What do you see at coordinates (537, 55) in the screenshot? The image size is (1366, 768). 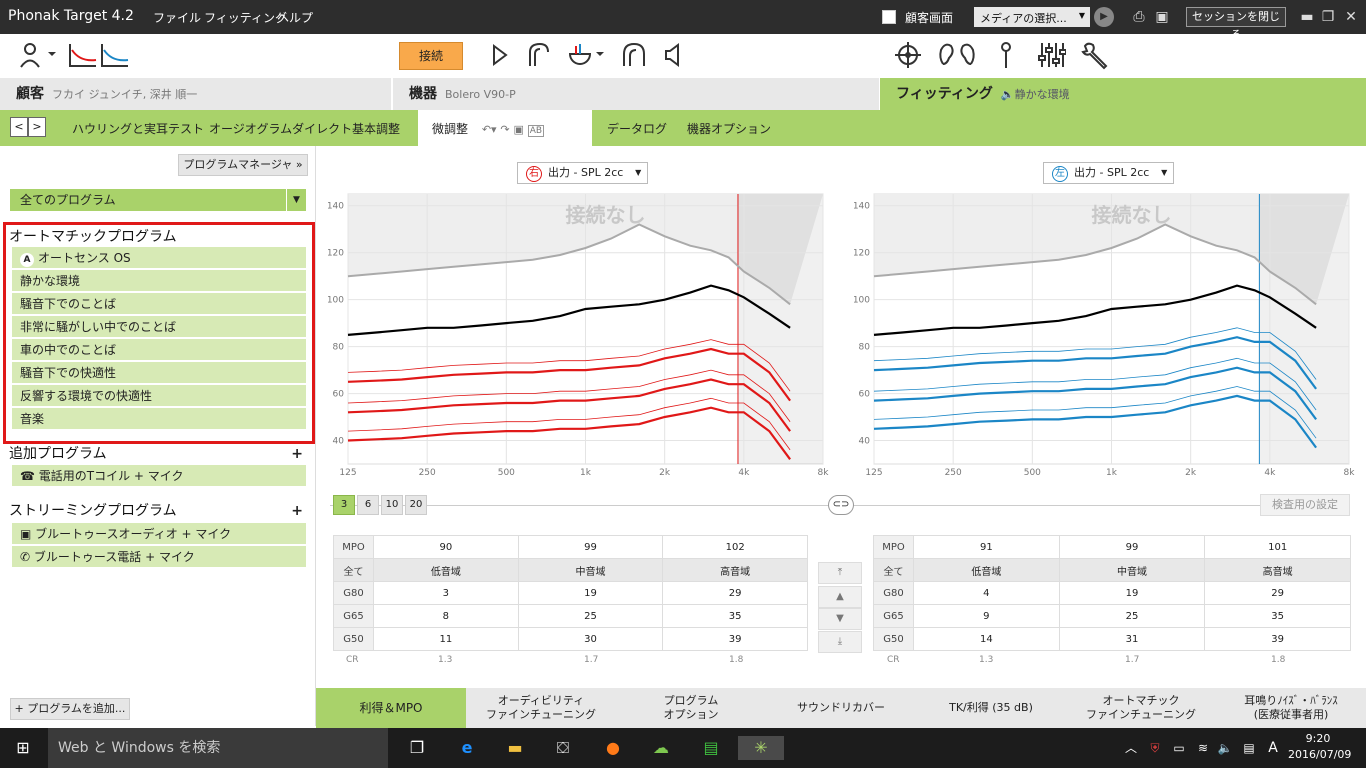 I see `earpiece-icon` at bounding box center [537, 55].